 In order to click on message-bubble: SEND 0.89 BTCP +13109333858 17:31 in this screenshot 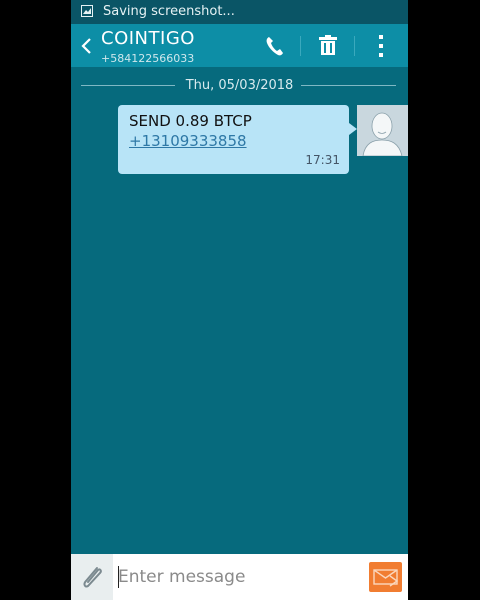, I will do `click(237, 139)`.